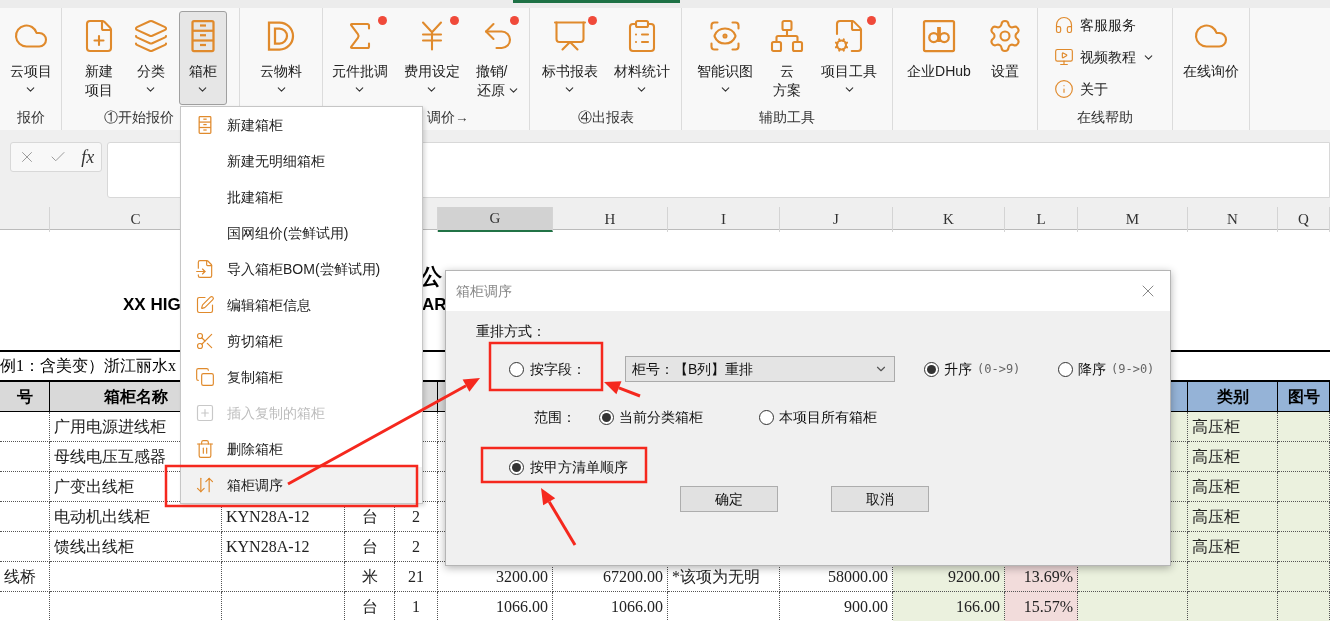 This screenshot has width=1330, height=621. What do you see at coordinates (610, 219) in the screenshot?
I see `column-header: H` at bounding box center [610, 219].